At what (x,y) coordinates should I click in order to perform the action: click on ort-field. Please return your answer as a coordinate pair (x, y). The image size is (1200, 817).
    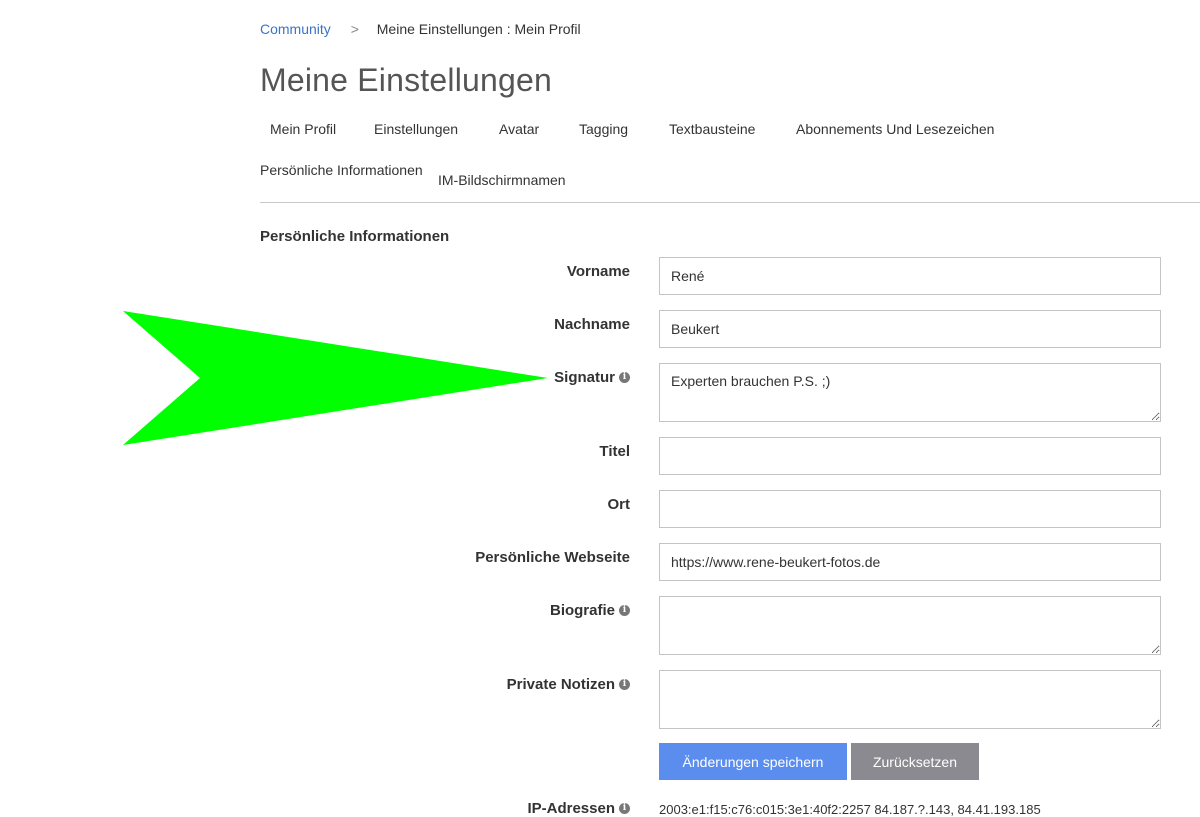
    Looking at the image, I should click on (910, 509).